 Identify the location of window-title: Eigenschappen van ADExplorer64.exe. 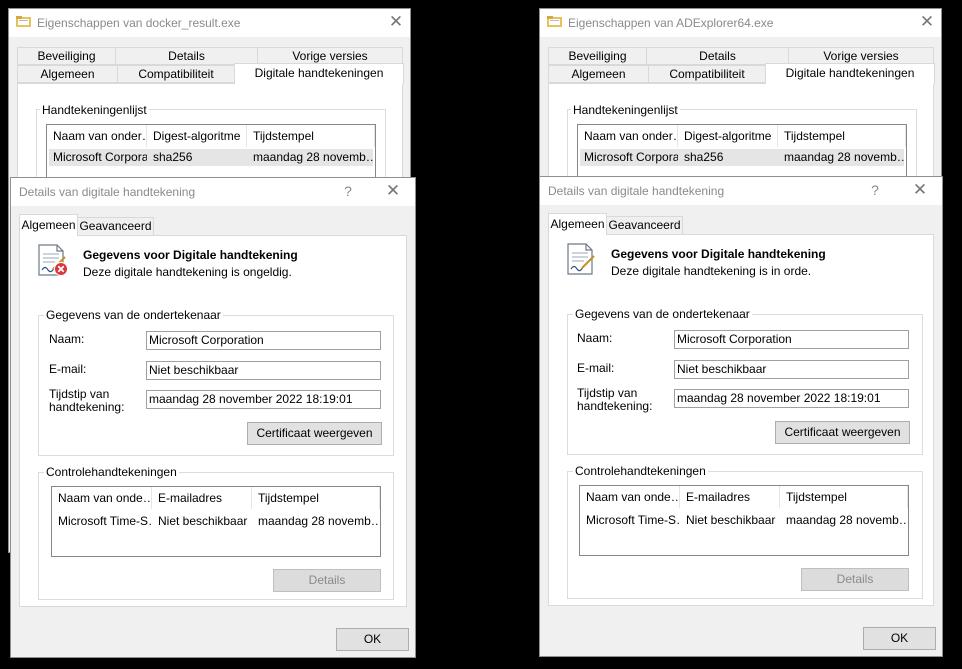
(671, 23).